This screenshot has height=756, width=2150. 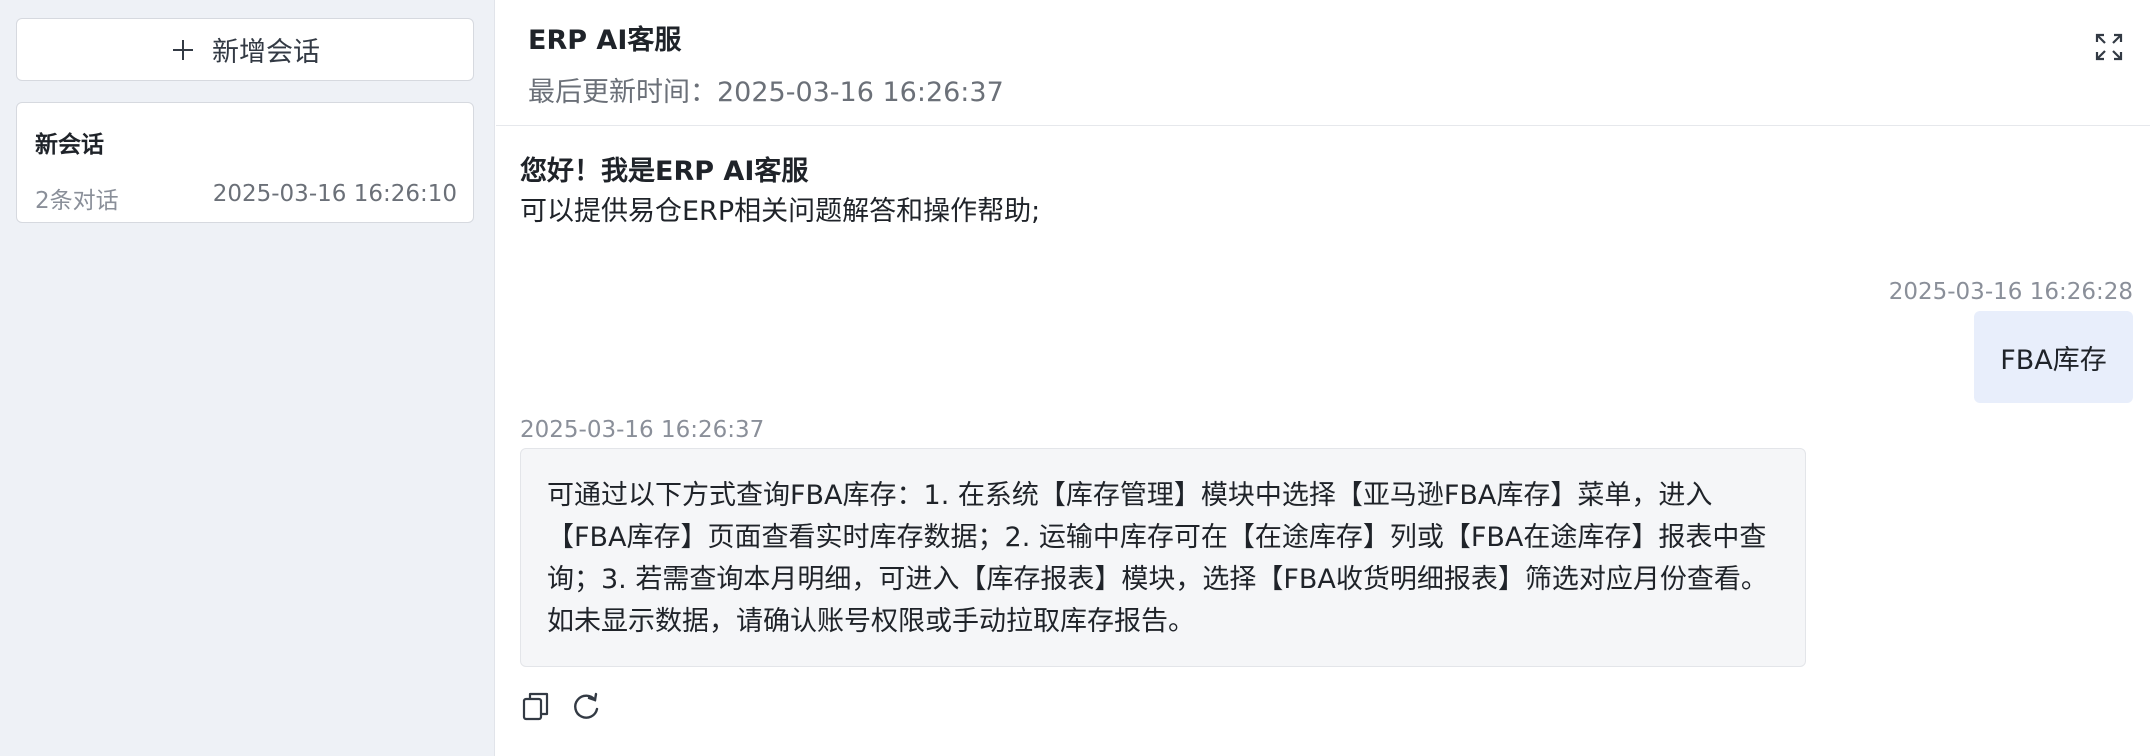 I want to click on assistant-message-time: 2025-03-16 16:26:37, so click(x=642, y=430).